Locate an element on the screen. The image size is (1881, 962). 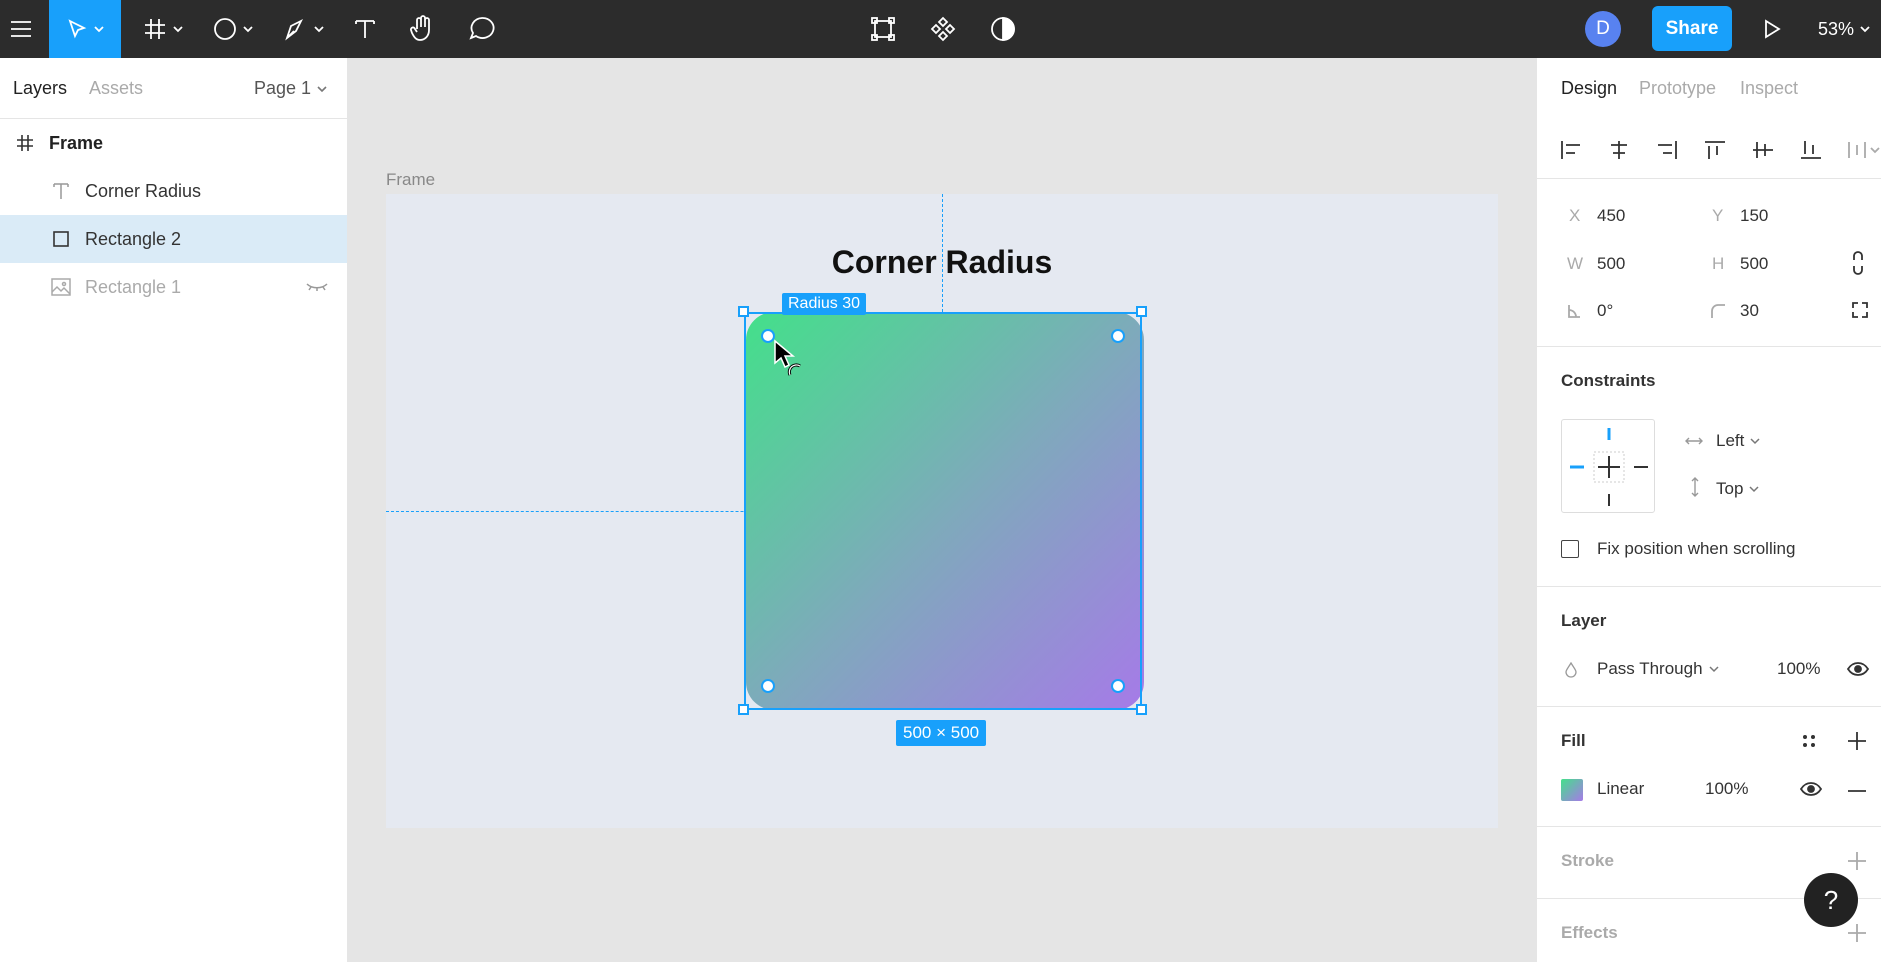
help-button: ? is located at coordinates (1831, 900).